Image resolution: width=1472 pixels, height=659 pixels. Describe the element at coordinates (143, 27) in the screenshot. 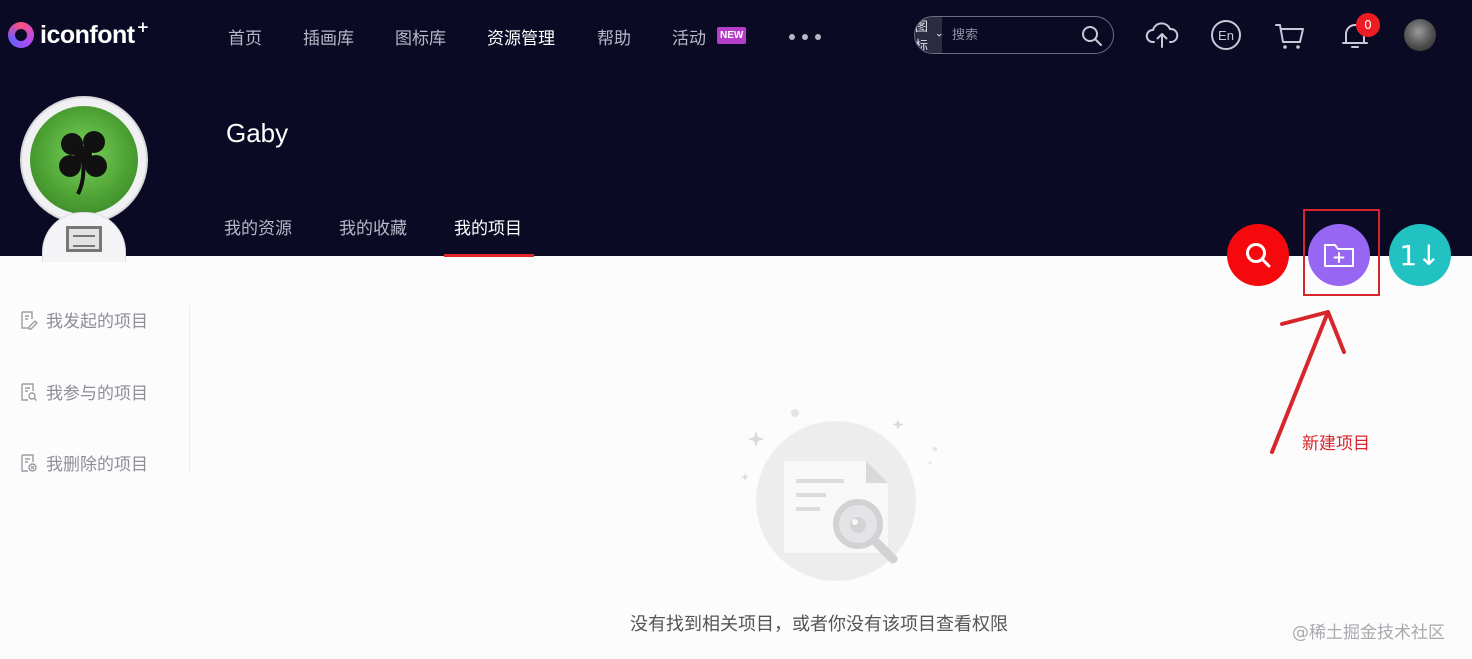

I see `logo-plus: +` at that location.